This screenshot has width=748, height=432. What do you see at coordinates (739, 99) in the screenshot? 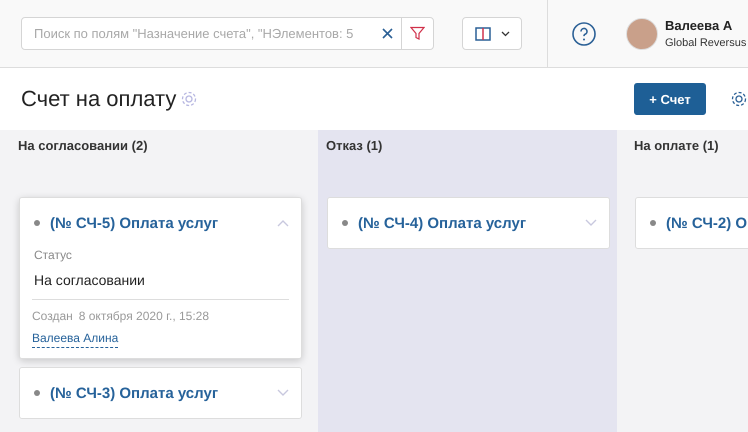
I see `settings-icon` at bounding box center [739, 99].